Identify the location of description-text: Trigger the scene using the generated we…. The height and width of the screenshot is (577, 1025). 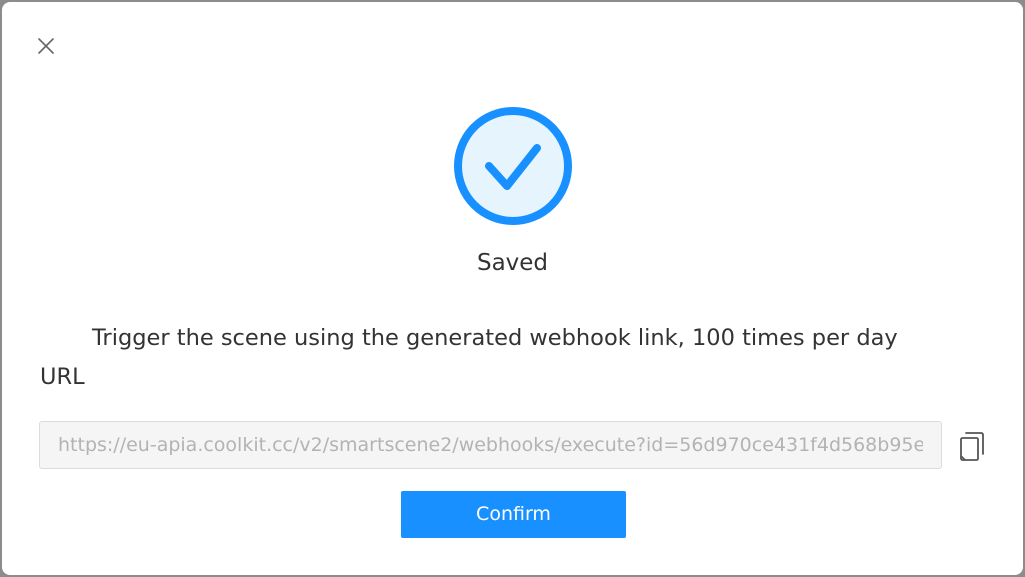
(515, 338).